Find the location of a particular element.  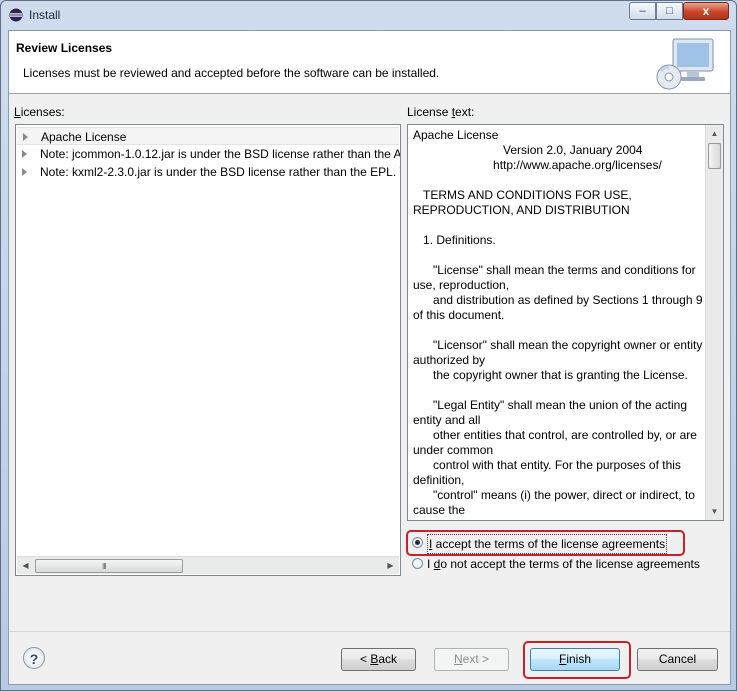

scroll-up-icon: ▲ is located at coordinates (714, 133).